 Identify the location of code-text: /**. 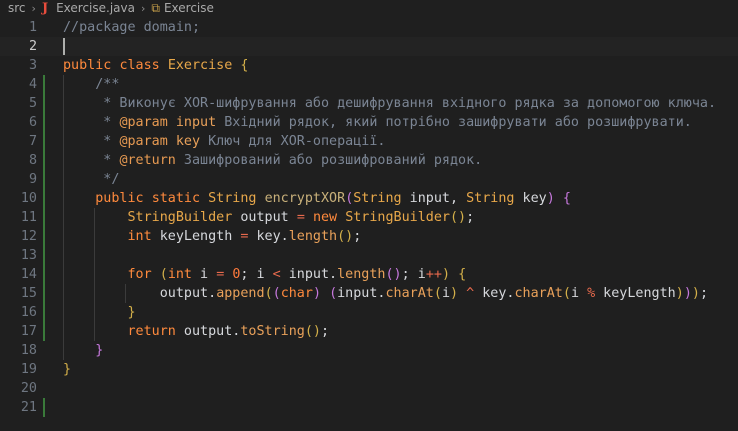
(91, 84).